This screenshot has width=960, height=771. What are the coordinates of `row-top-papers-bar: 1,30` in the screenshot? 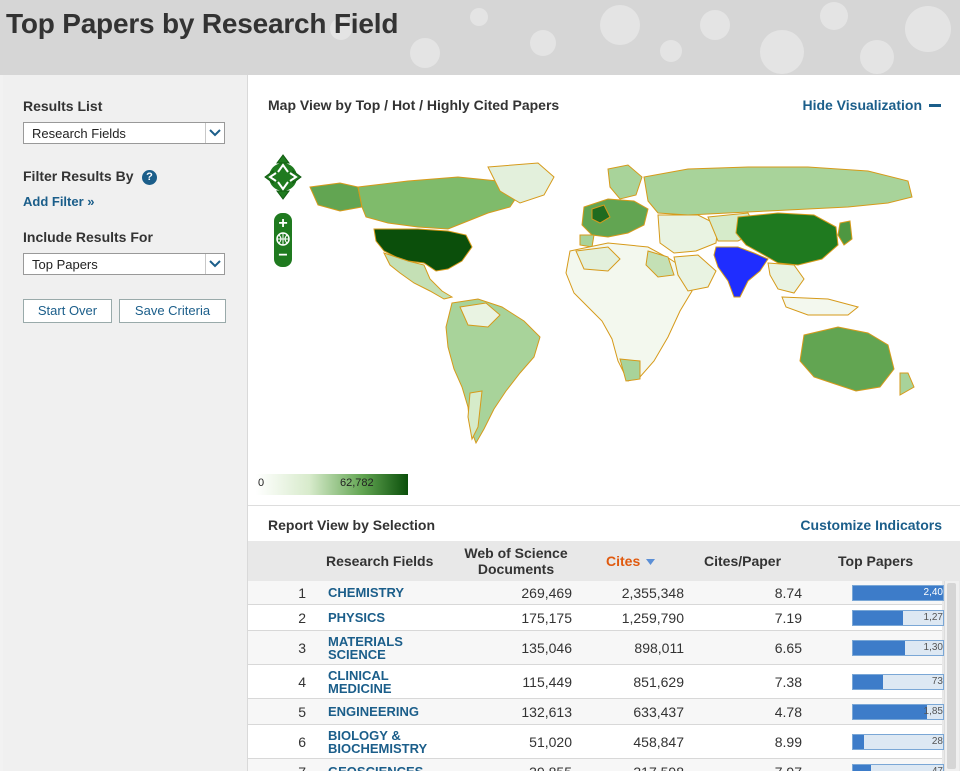 It's located at (898, 648).